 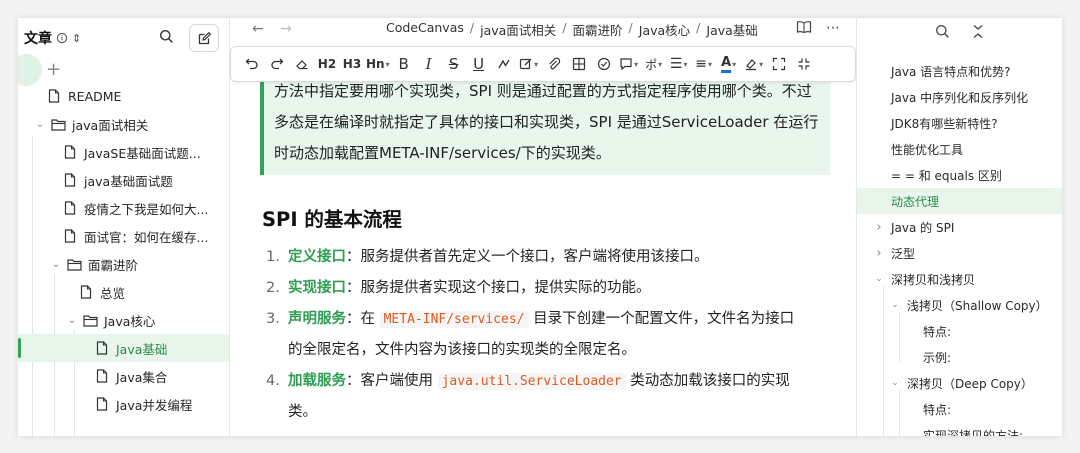 What do you see at coordinates (76, 38) in the screenshot?
I see `sort-toggle-icon: ⇕` at bounding box center [76, 38].